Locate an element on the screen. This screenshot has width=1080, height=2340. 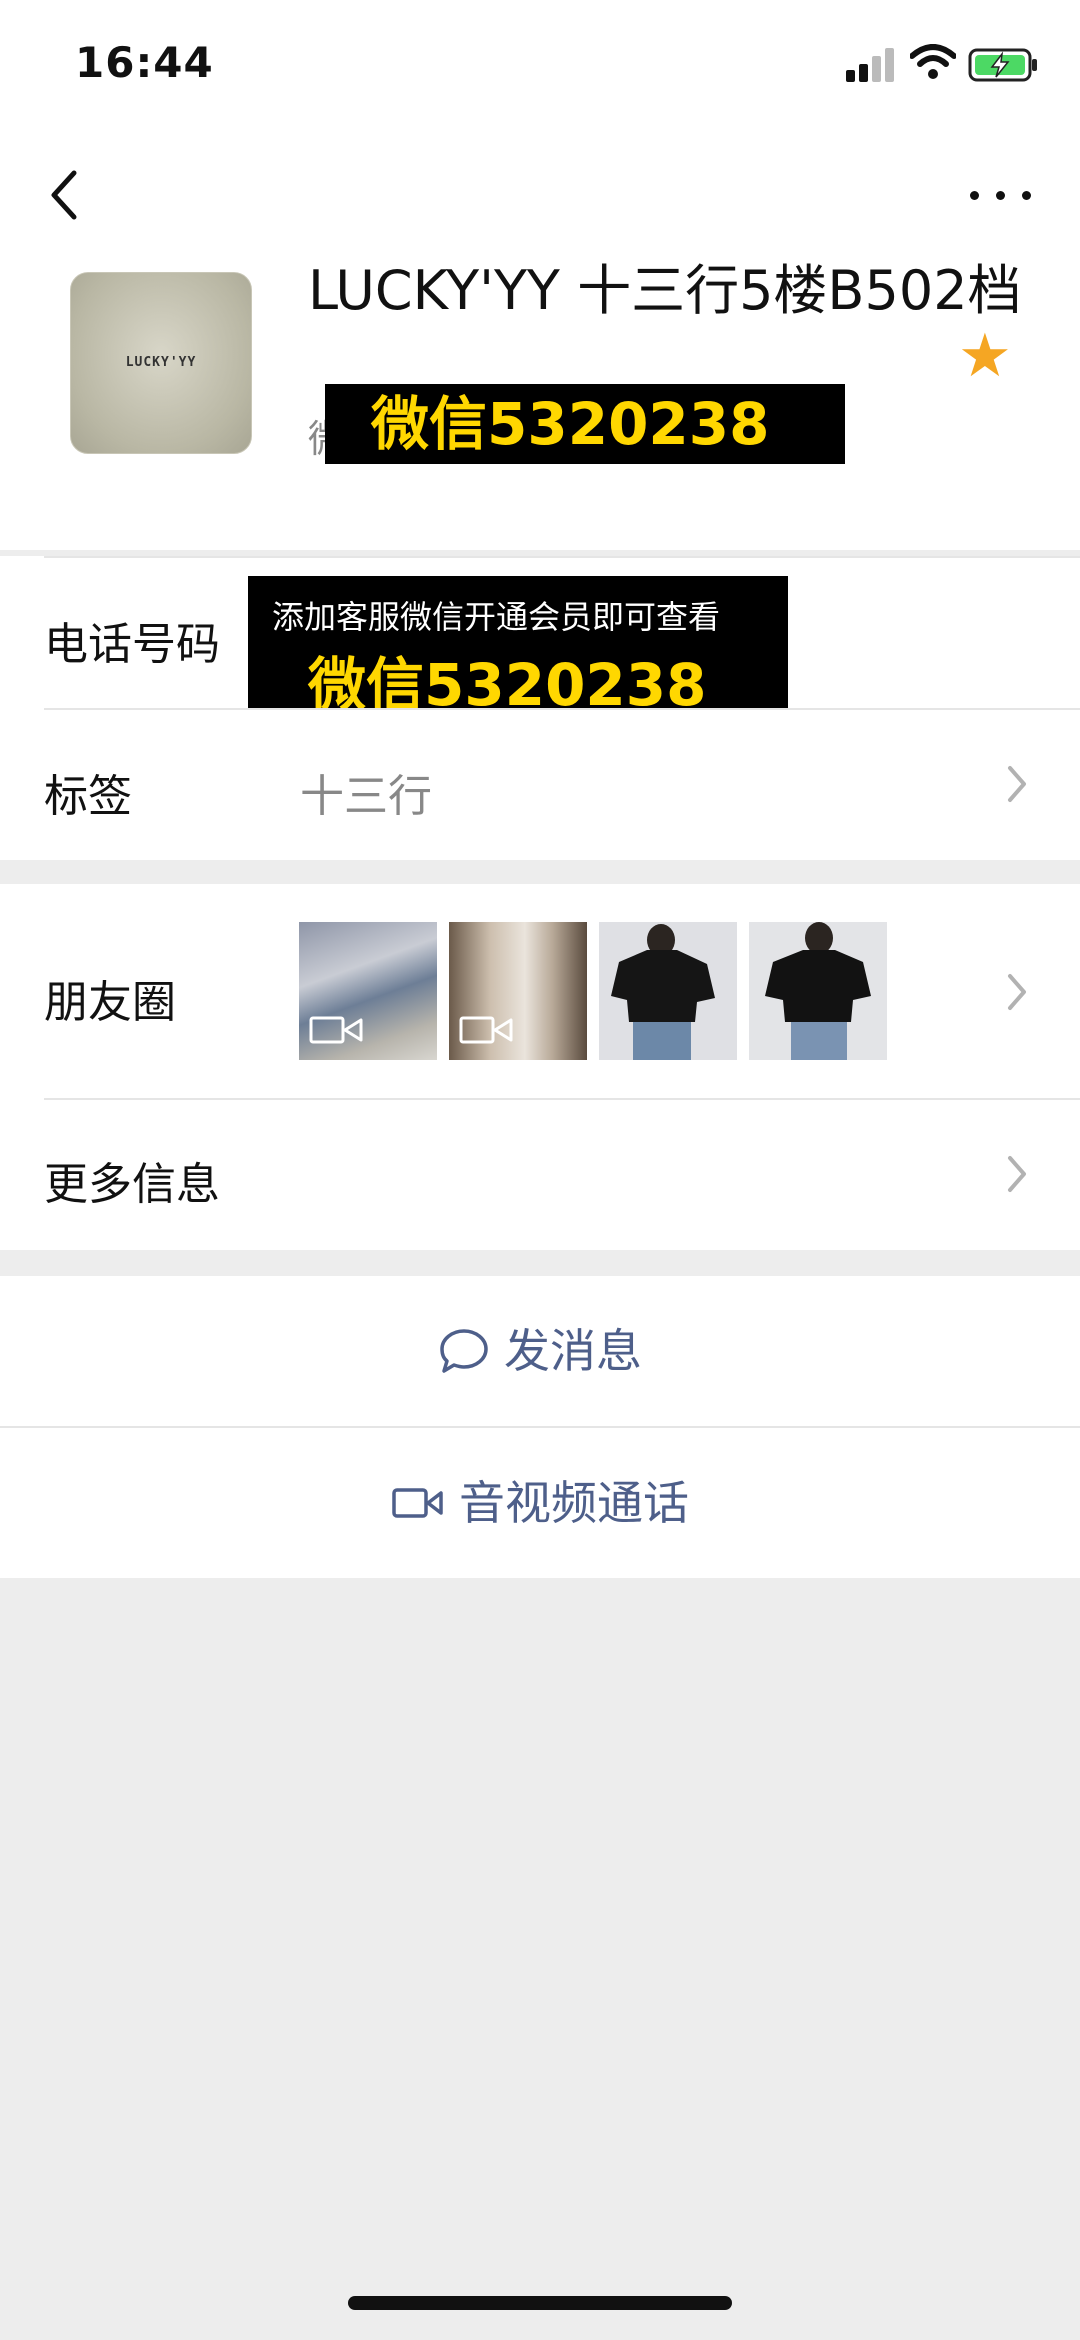
avatar-logo-text: LUCKY'YY is located at coordinates (161, 362).